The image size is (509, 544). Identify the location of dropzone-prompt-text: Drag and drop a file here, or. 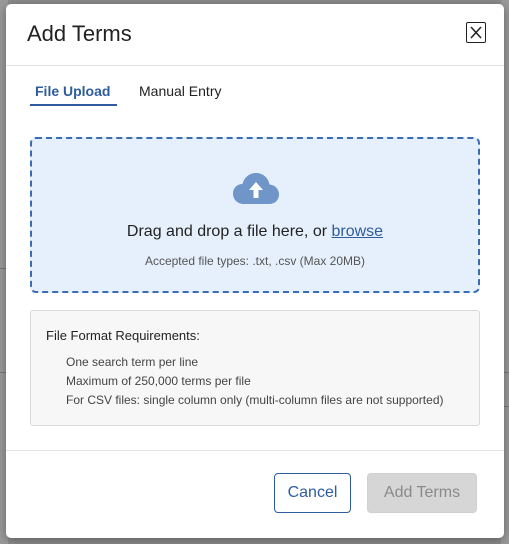
(229, 231).